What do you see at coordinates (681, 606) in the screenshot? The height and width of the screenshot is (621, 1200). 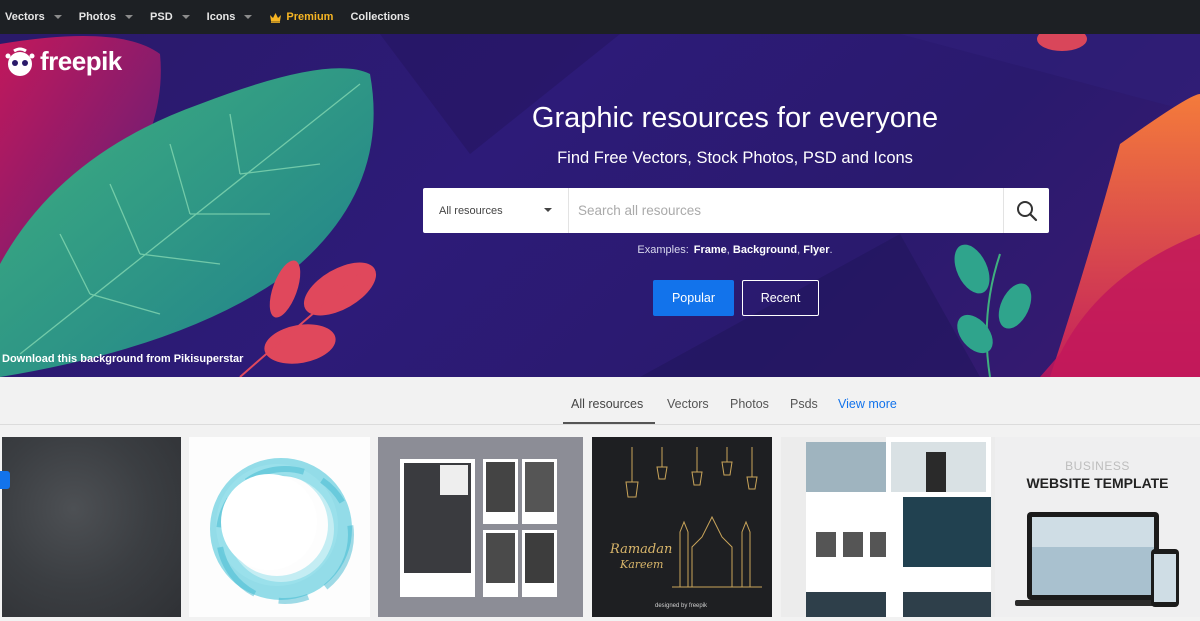 I see `designed-by-label: designed by freepik` at bounding box center [681, 606].